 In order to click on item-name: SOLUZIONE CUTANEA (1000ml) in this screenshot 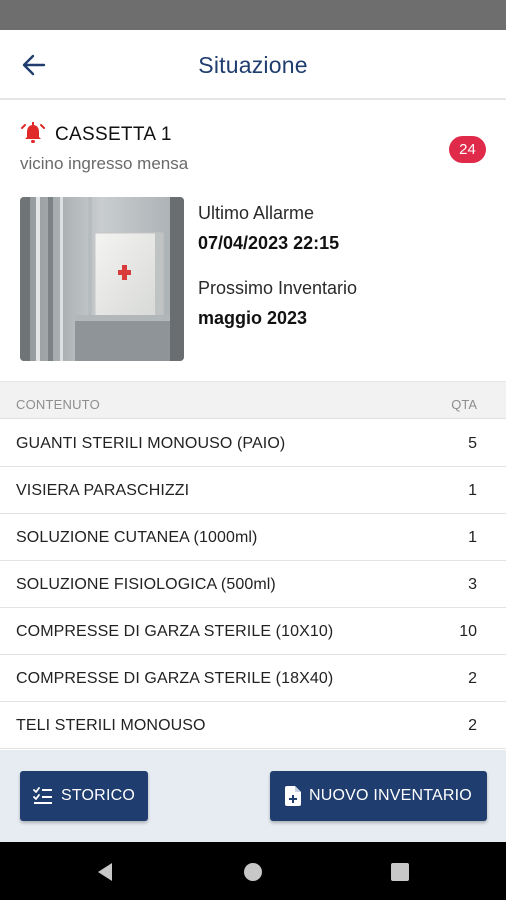, I will do `click(137, 537)`.